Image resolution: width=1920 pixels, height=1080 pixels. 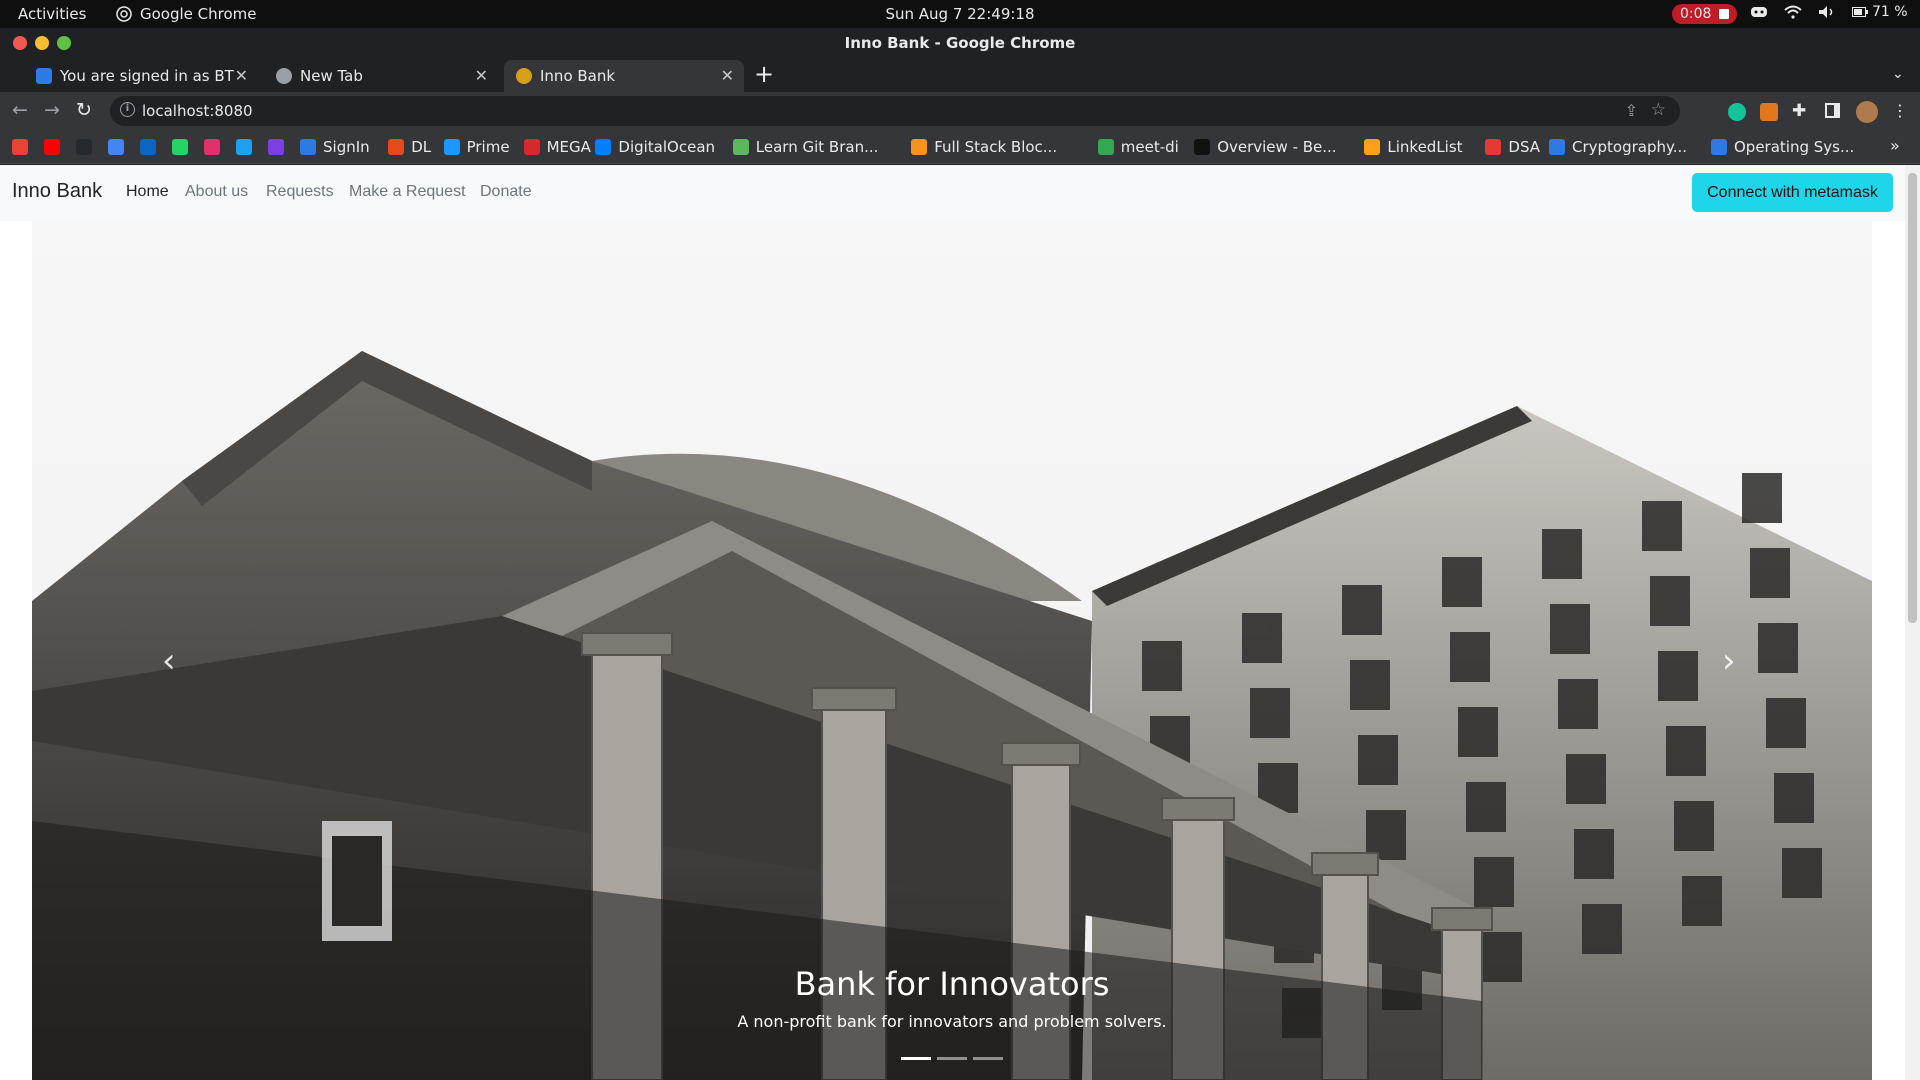 I want to click on stop-icon, so click(x=1724, y=14).